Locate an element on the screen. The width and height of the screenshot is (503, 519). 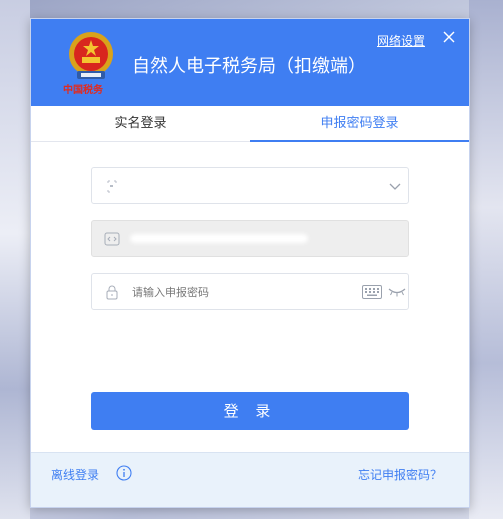
keyboard-icon is located at coordinates (372, 292).